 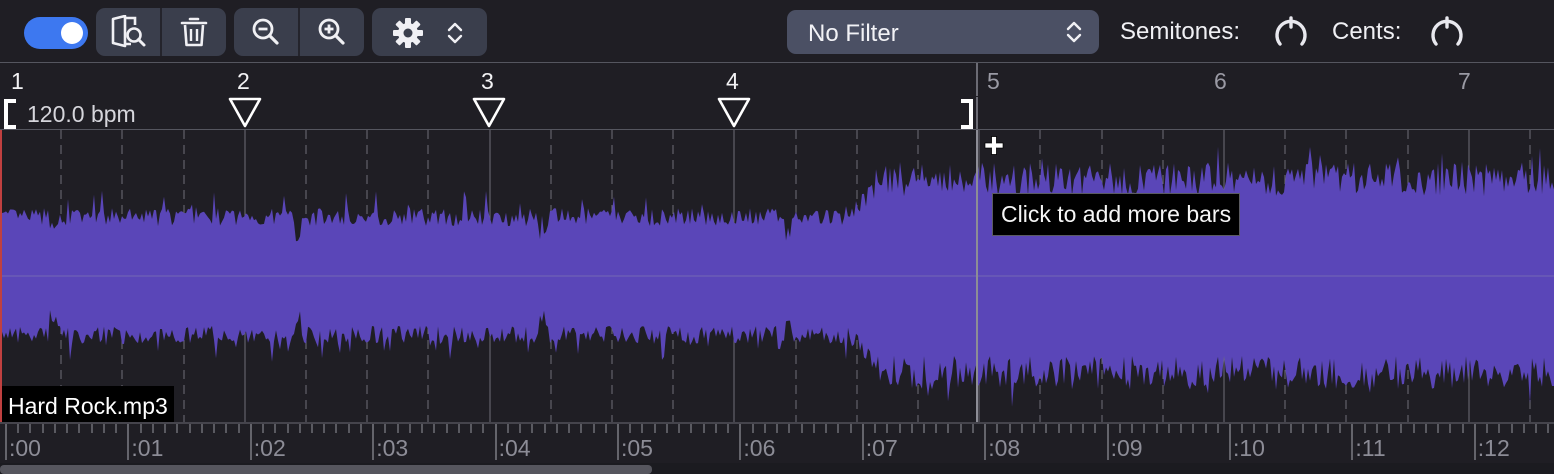 What do you see at coordinates (777, 468) in the screenshot?
I see `horizontal-scrollbar` at bounding box center [777, 468].